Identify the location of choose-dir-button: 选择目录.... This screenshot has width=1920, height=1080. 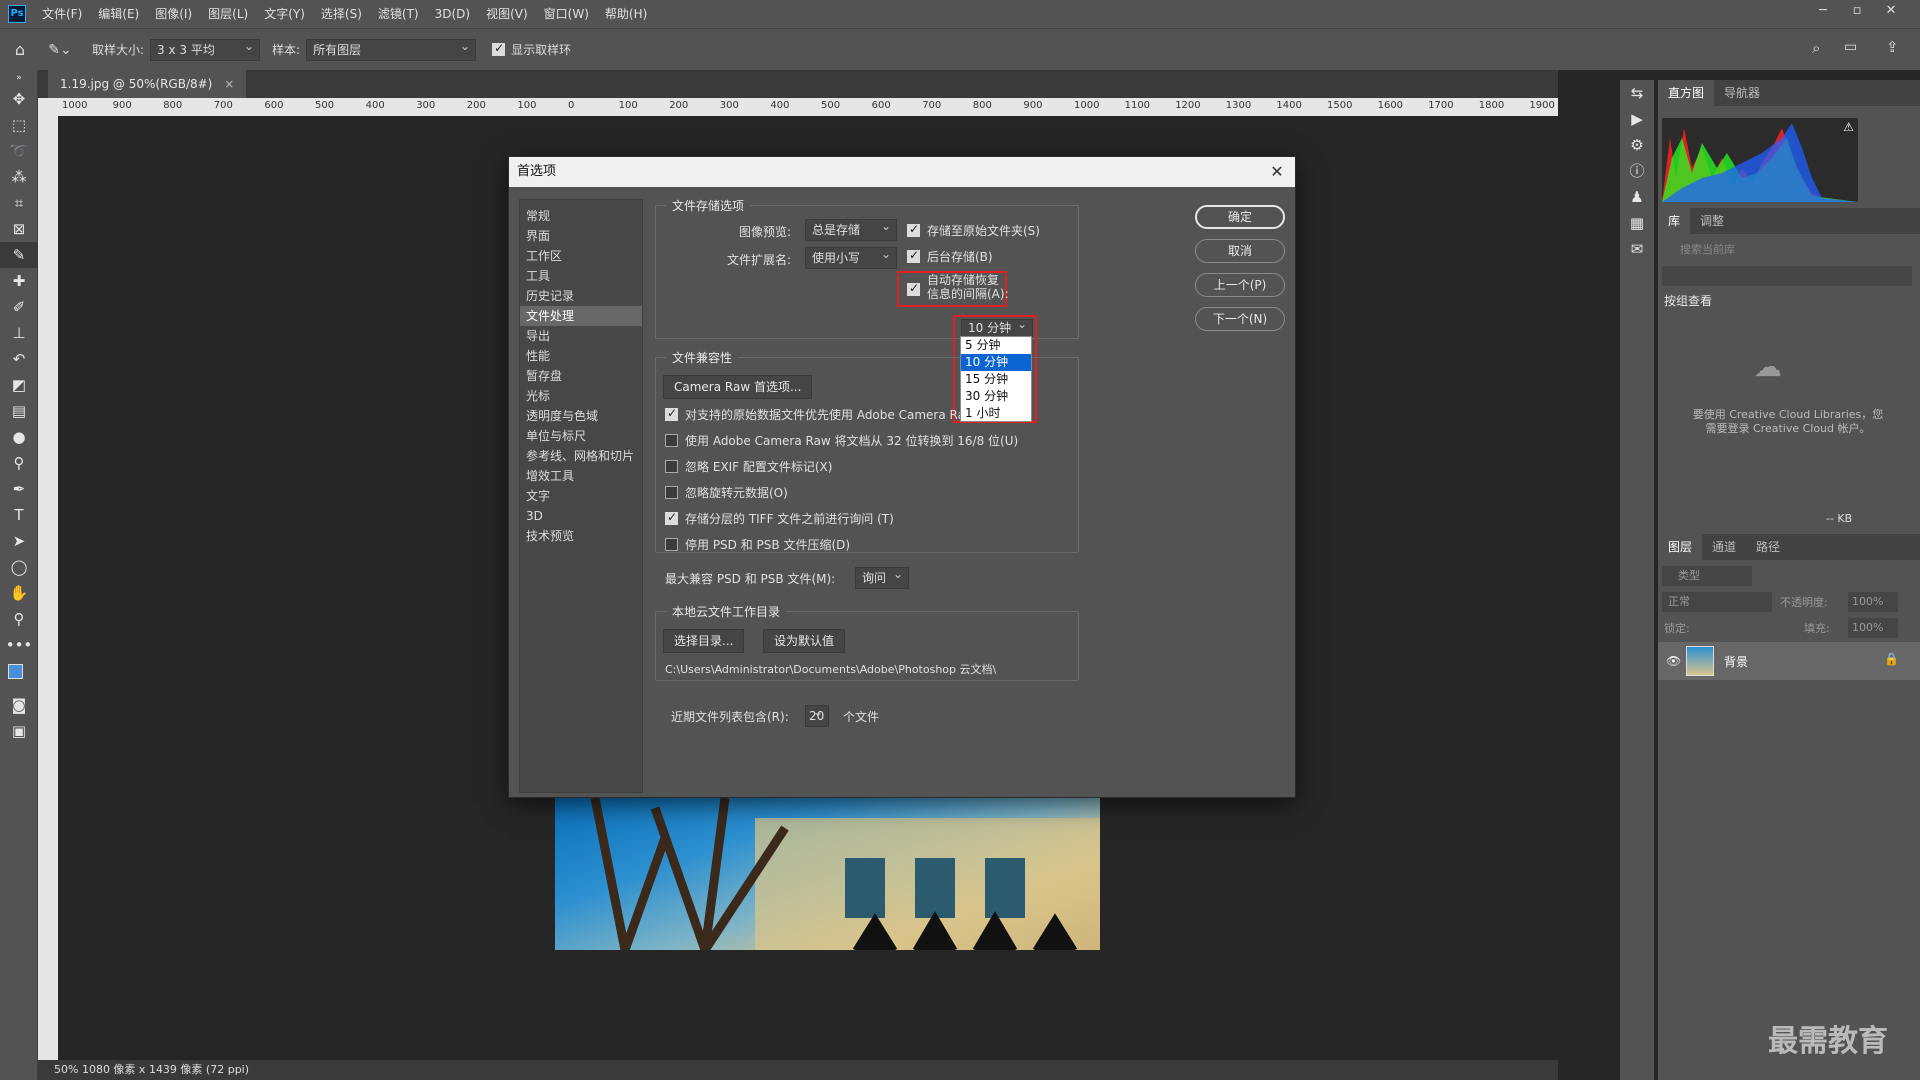
(704, 641).